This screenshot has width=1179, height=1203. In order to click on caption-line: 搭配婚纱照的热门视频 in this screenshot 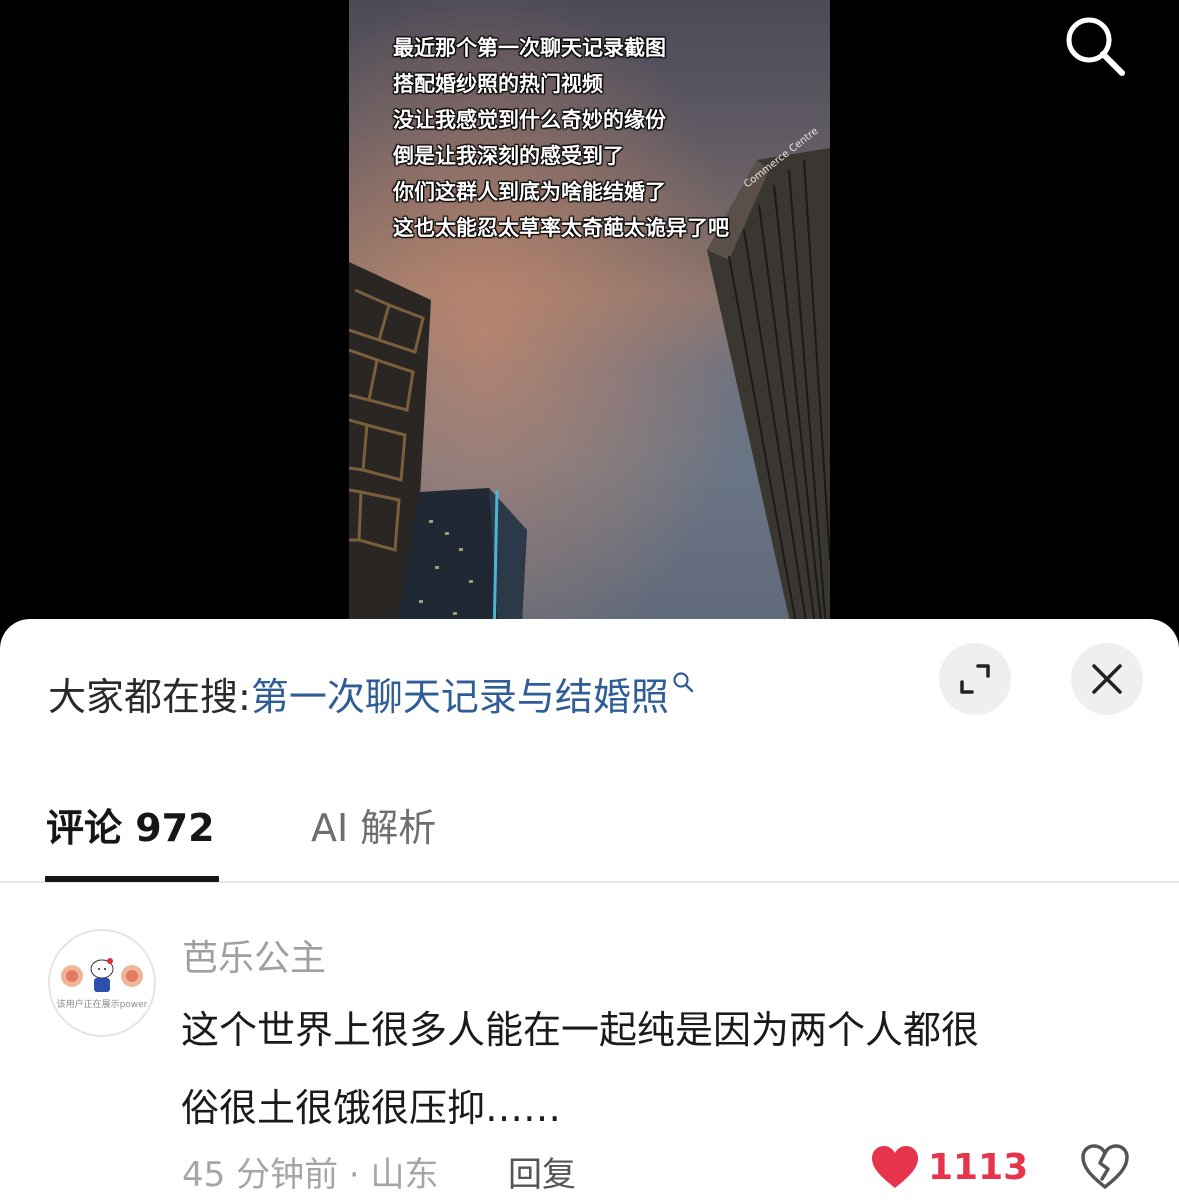, I will do `click(498, 84)`.